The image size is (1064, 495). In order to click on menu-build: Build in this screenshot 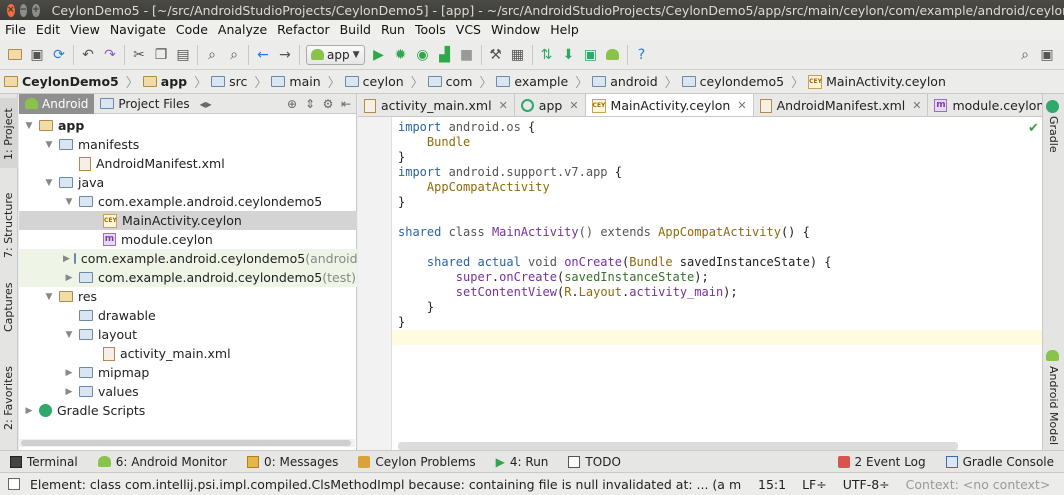, I will do `click(355, 30)`.